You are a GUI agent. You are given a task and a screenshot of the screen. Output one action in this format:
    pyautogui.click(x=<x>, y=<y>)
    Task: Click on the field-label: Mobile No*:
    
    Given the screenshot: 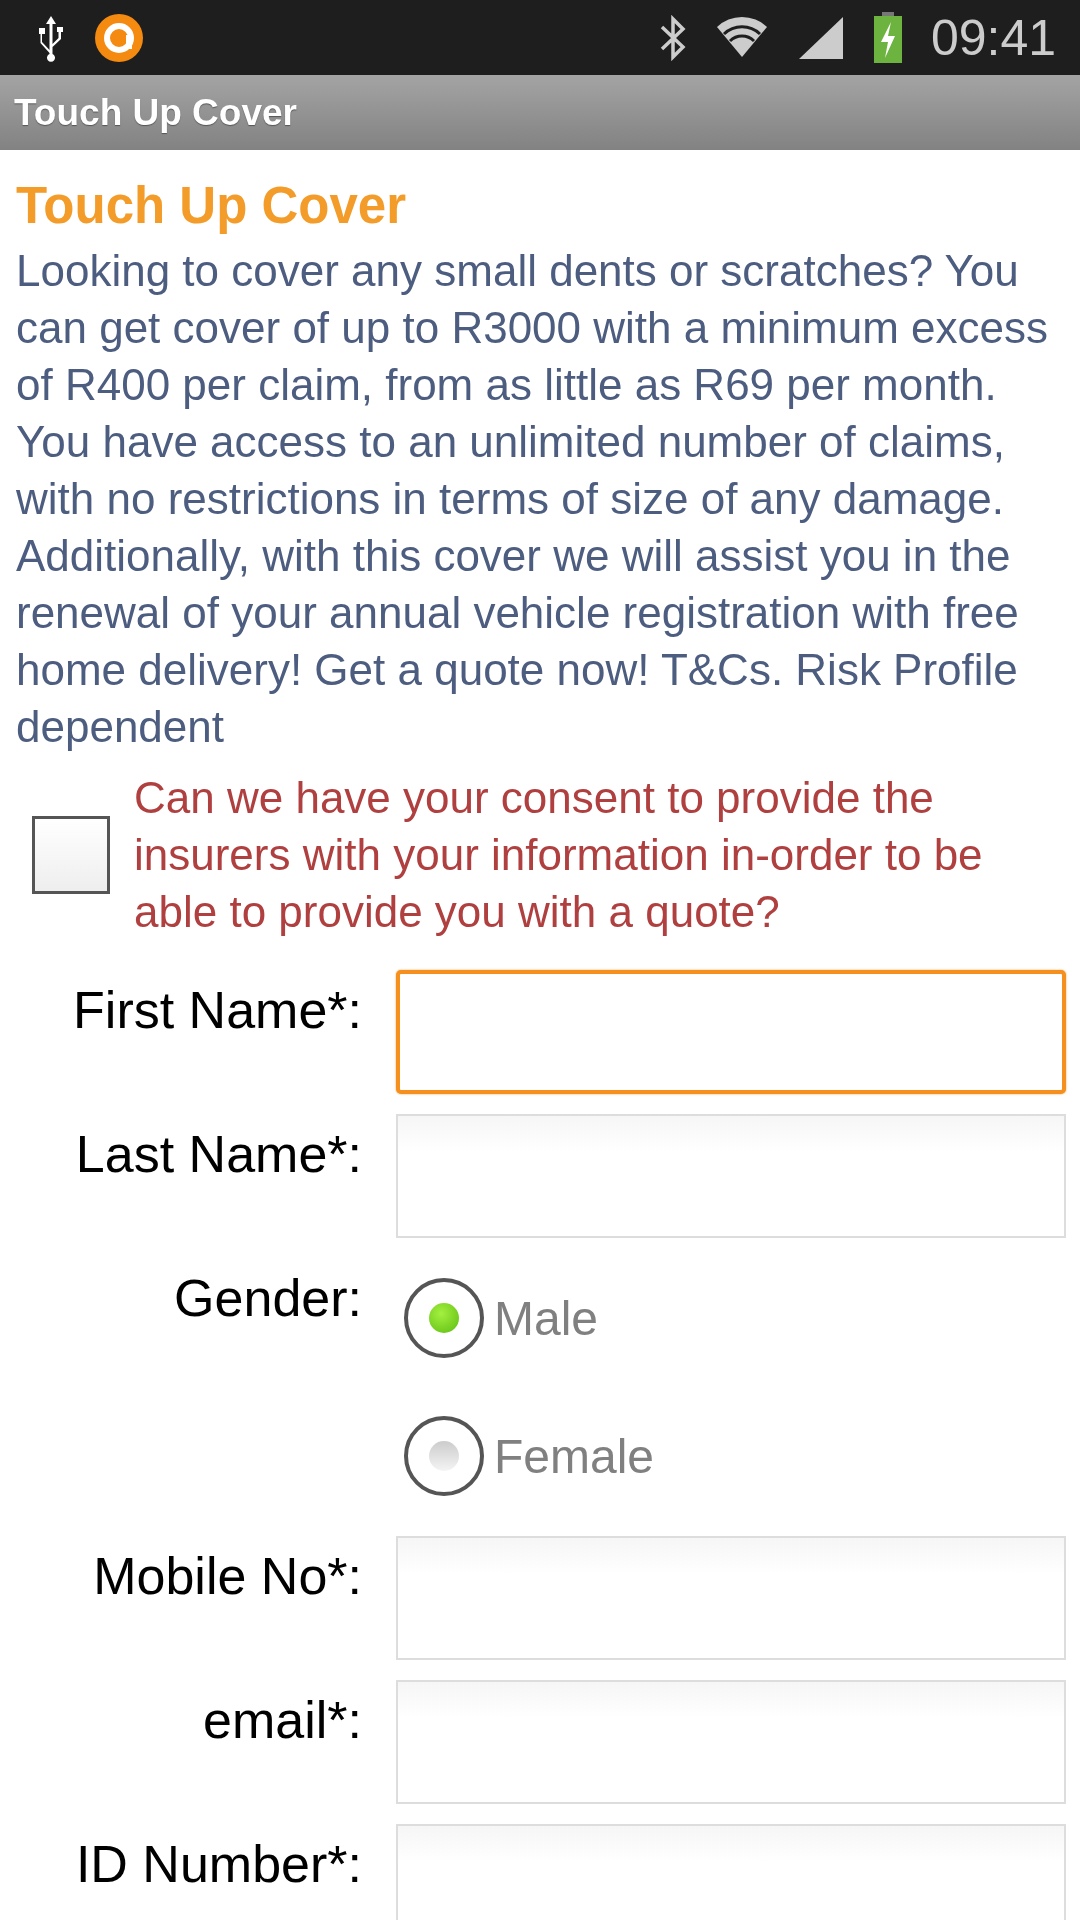 What is the action you would take?
    pyautogui.click(x=227, y=1576)
    